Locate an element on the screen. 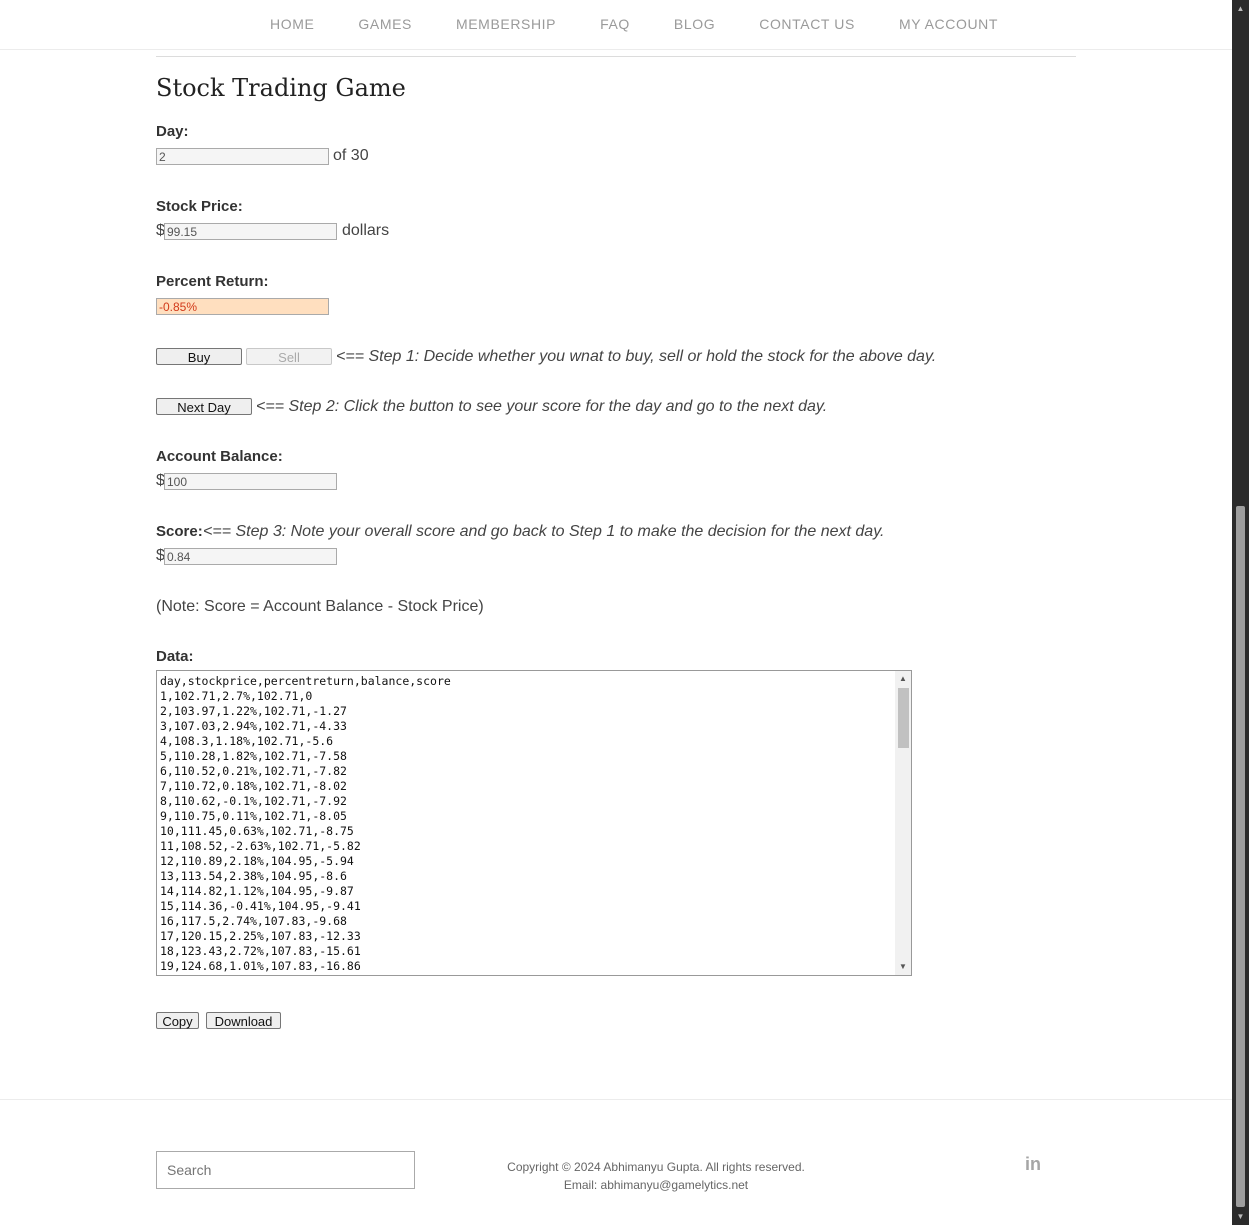 The width and height of the screenshot is (1249, 1225). percent-return-label: Percent Return: is located at coordinates (212, 281).